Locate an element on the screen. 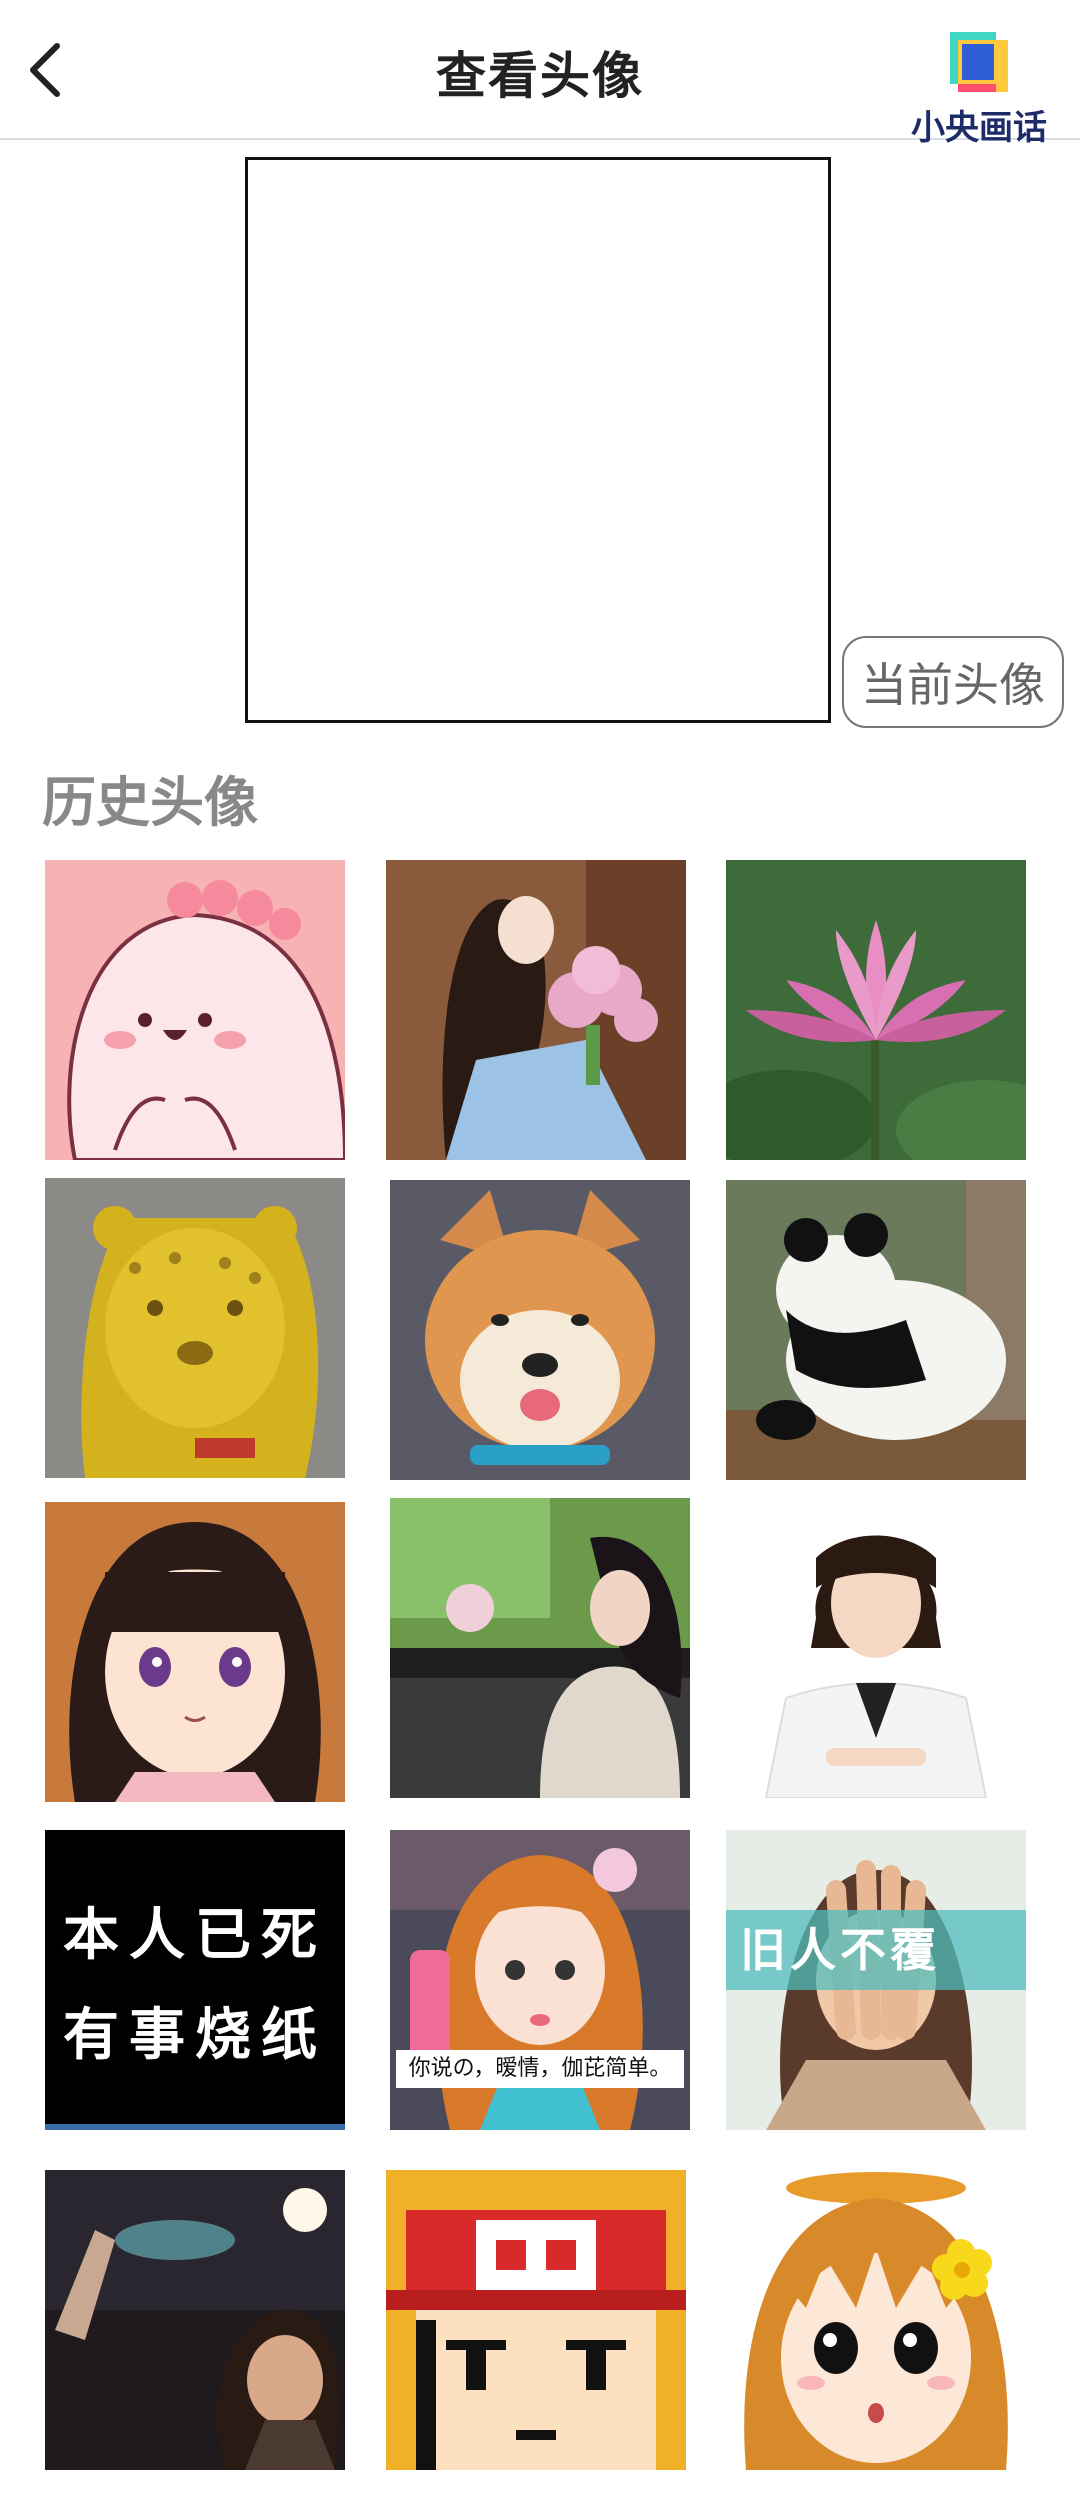 This screenshot has height=2500, width=1080. night-selfie-image is located at coordinates (195, 2320).